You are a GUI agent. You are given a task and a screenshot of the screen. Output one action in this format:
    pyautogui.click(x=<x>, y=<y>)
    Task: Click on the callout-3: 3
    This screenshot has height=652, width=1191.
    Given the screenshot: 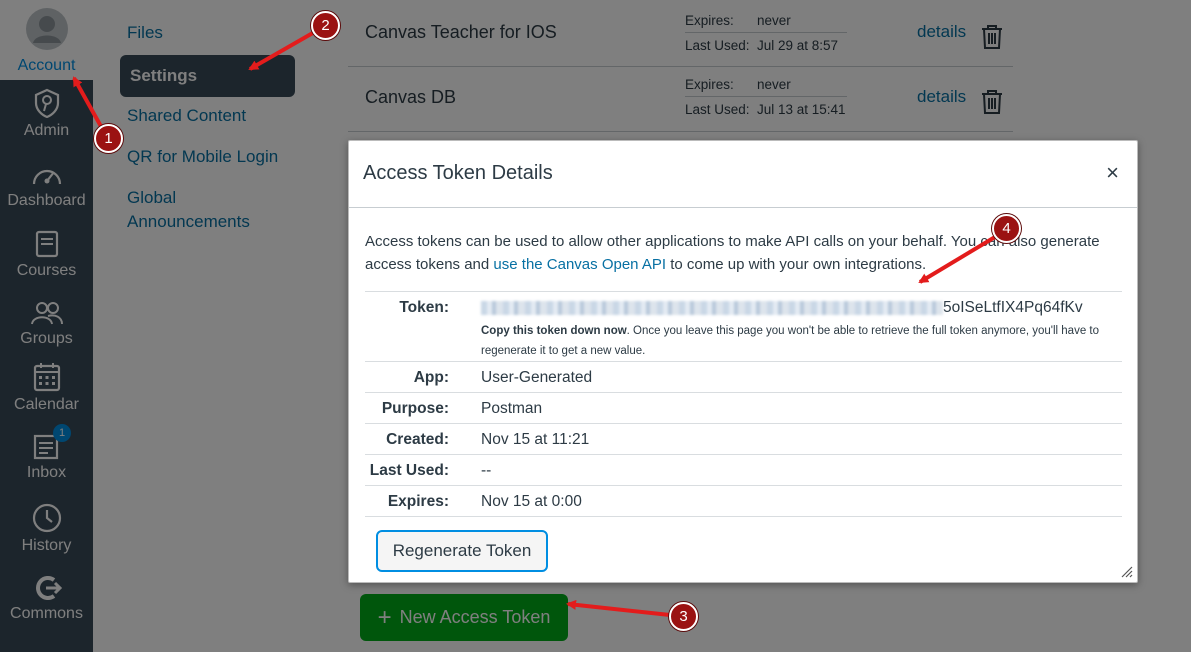 What is the action you would take?
    pyautogui.click(x=683, y=616)
    